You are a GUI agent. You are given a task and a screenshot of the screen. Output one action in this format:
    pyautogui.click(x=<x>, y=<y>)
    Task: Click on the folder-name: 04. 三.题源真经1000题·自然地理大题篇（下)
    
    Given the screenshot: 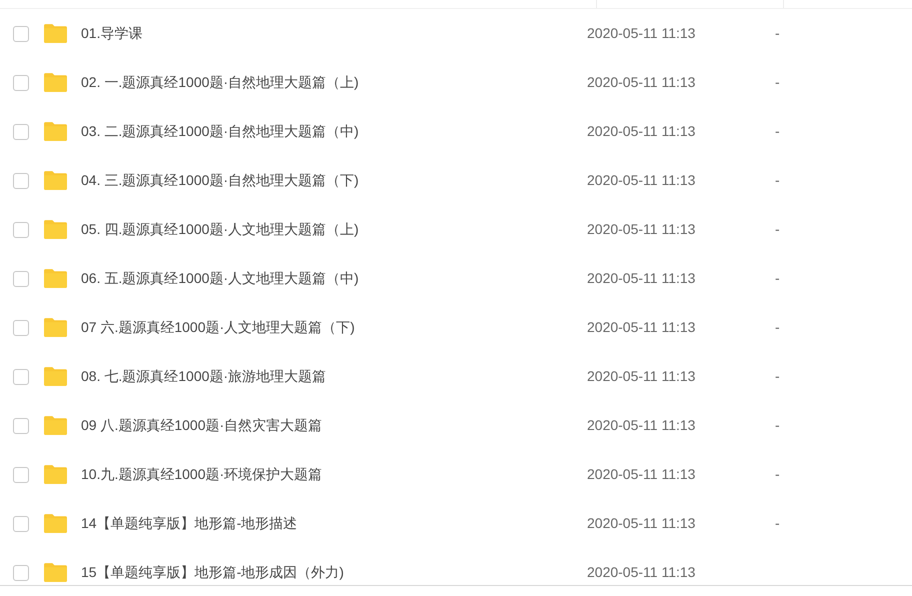 What is the action you would take?
    pyautogui.click(x=331, y=180)
    